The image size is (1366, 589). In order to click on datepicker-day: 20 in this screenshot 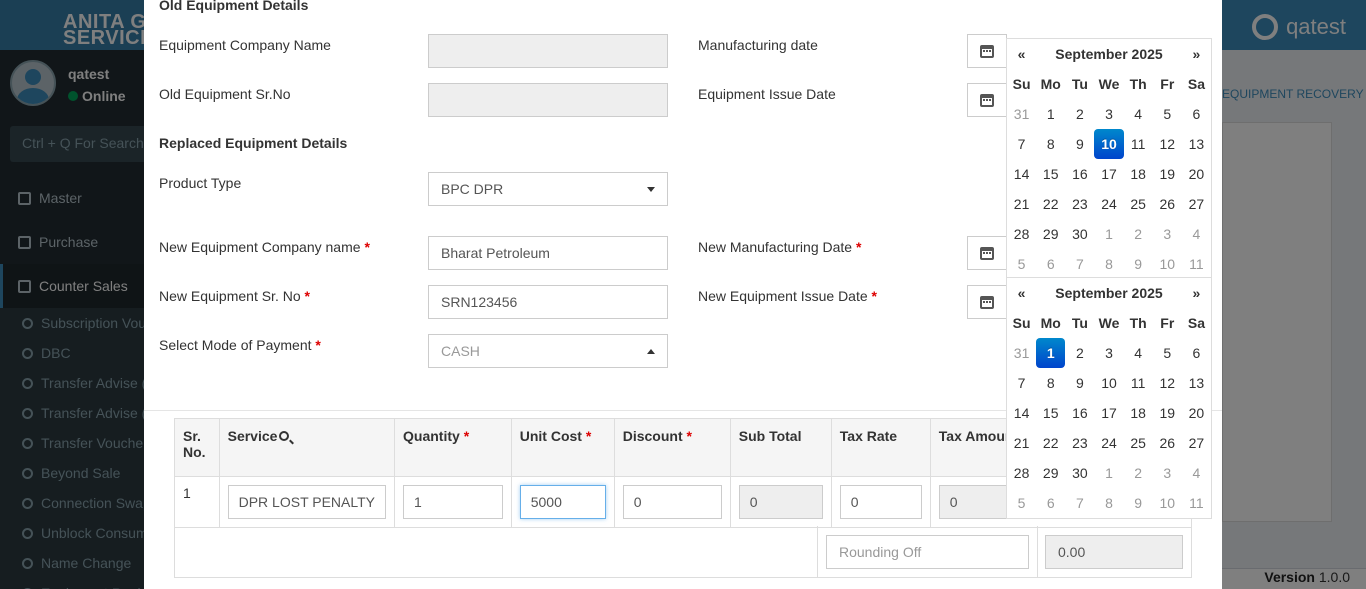, I will do `click(1196, 413)`.